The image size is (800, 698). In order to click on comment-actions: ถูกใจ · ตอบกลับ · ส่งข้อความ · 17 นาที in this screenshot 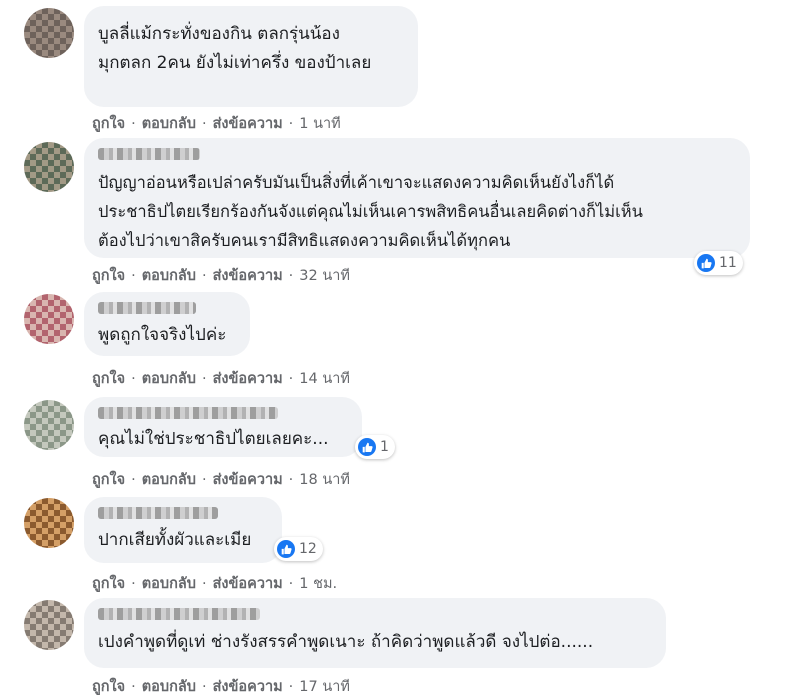, I will do `click(221, 686)`.